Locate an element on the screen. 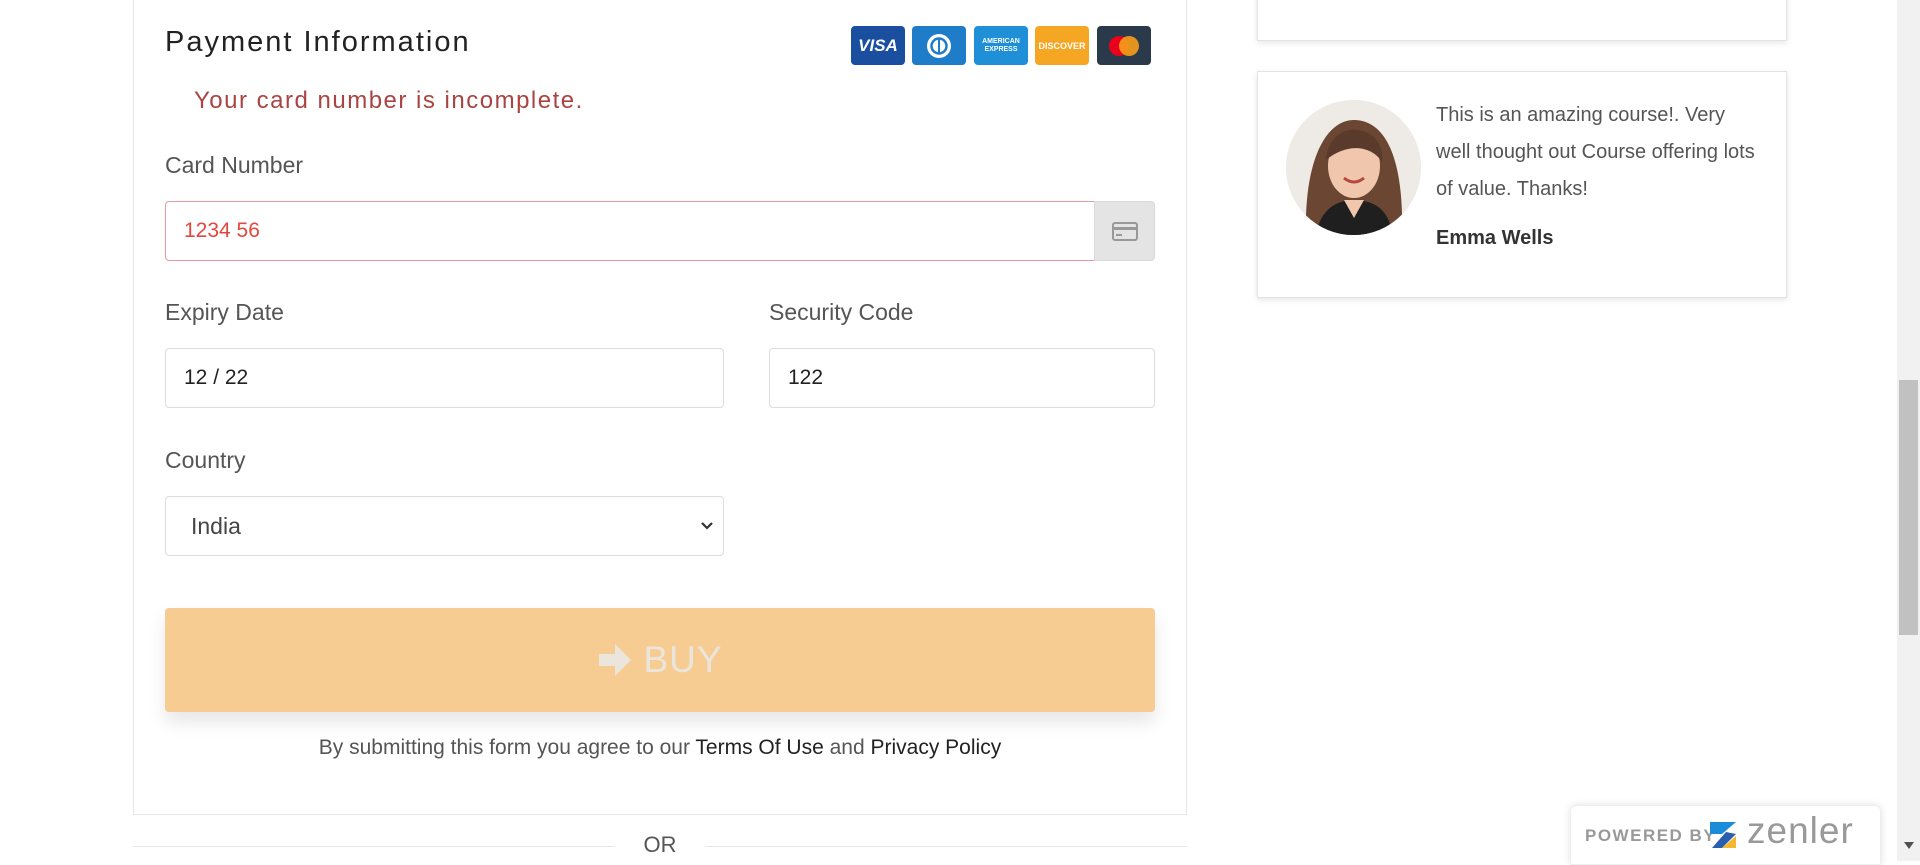 The width and height of the screenshot is (1920, 865). arrow-right-icon is located at coordinates (615, 660).